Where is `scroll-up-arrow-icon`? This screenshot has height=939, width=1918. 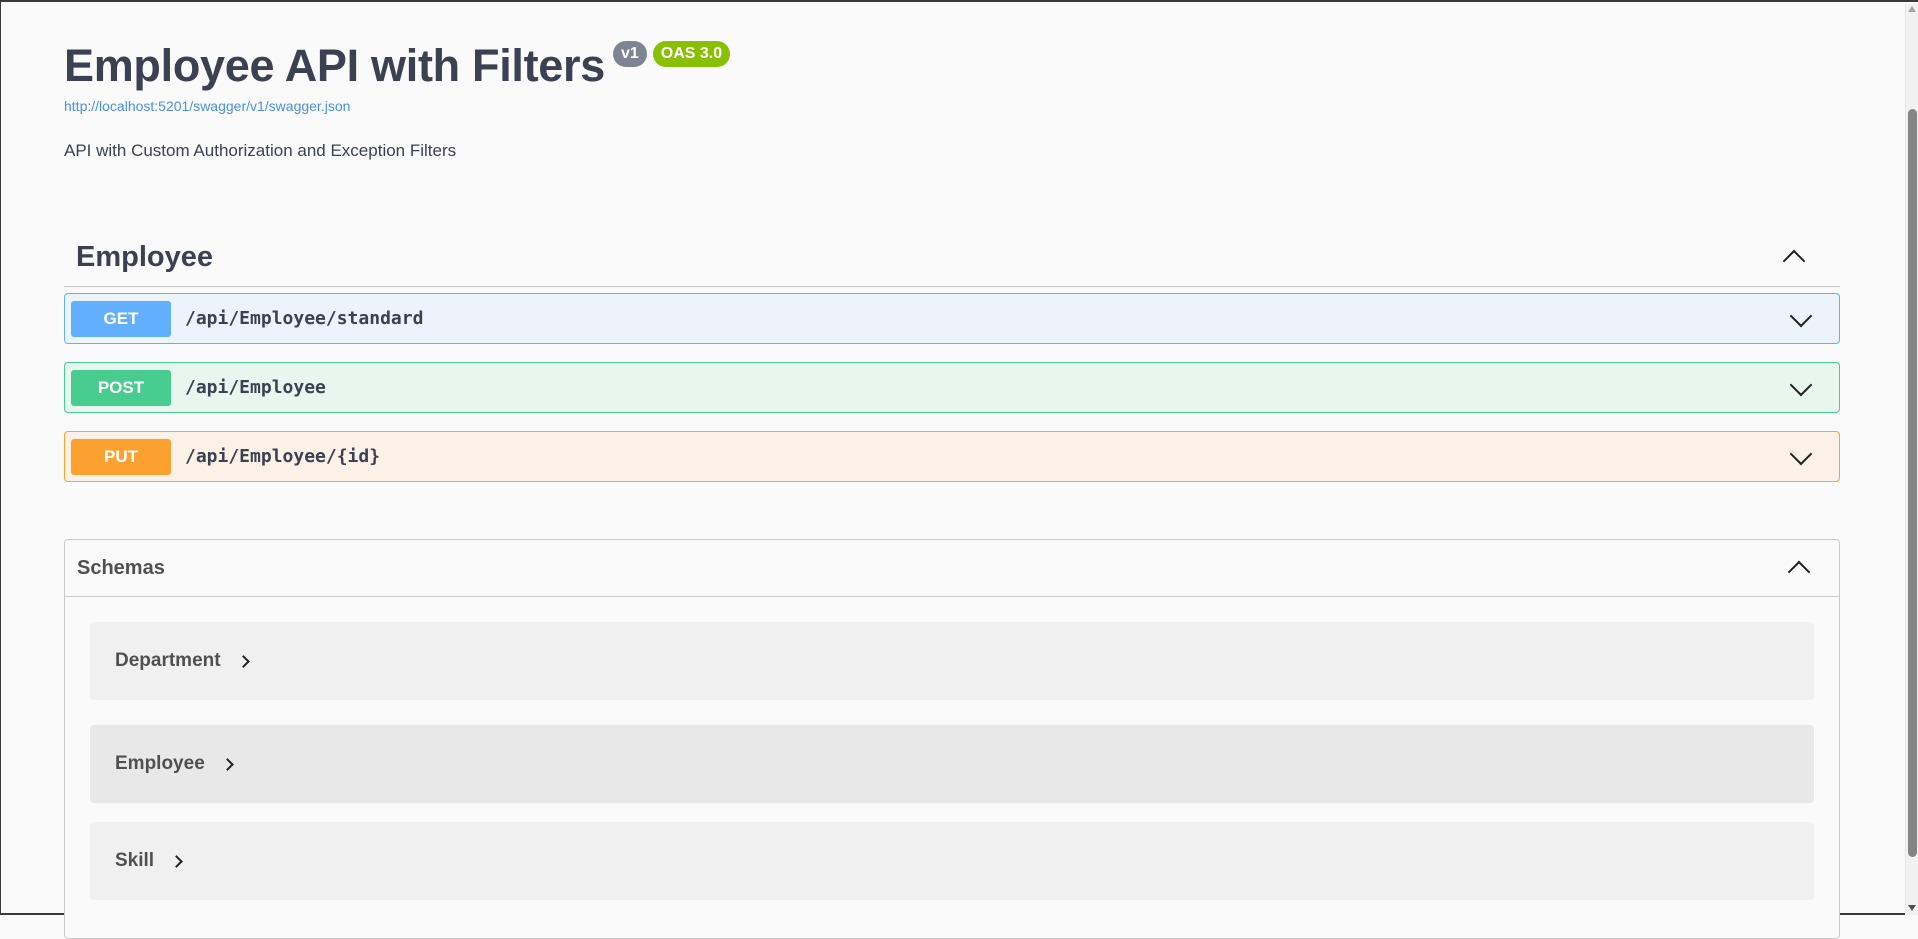
scroll-up-arrow-icon is located at coordinates (1912, 9).